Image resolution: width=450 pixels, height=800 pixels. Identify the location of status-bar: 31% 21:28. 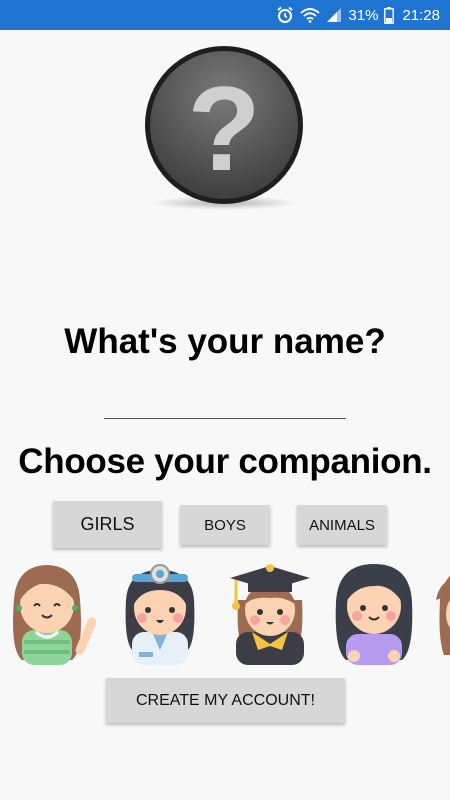
(225, 15).